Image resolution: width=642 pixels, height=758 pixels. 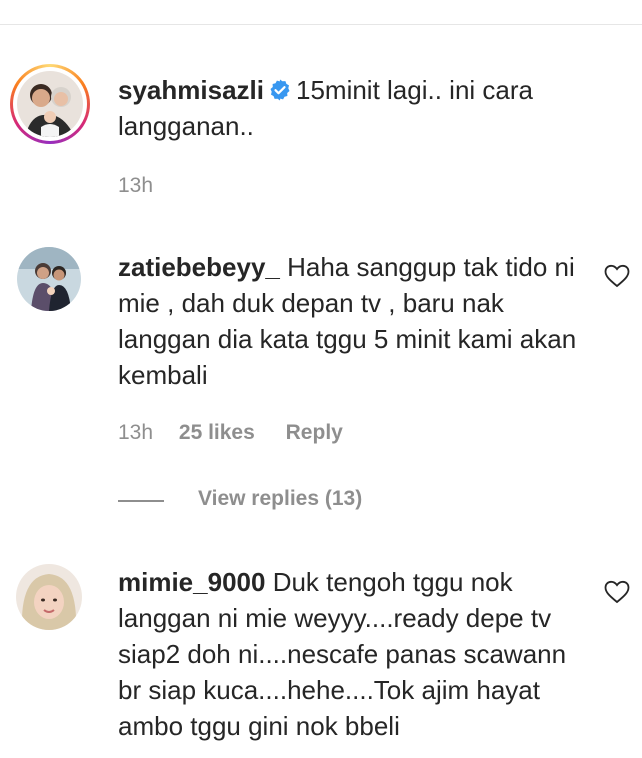 I want to click on top-divider, so click(x=321, y=24).